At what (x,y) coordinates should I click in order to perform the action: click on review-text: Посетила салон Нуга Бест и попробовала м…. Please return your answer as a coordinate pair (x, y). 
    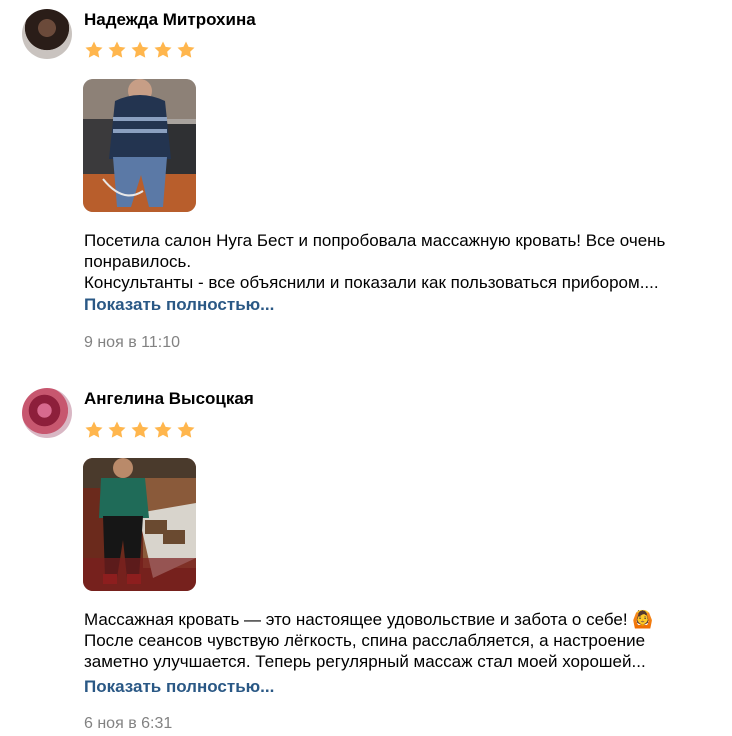
    Looking at the image, I should click on (404, 261).